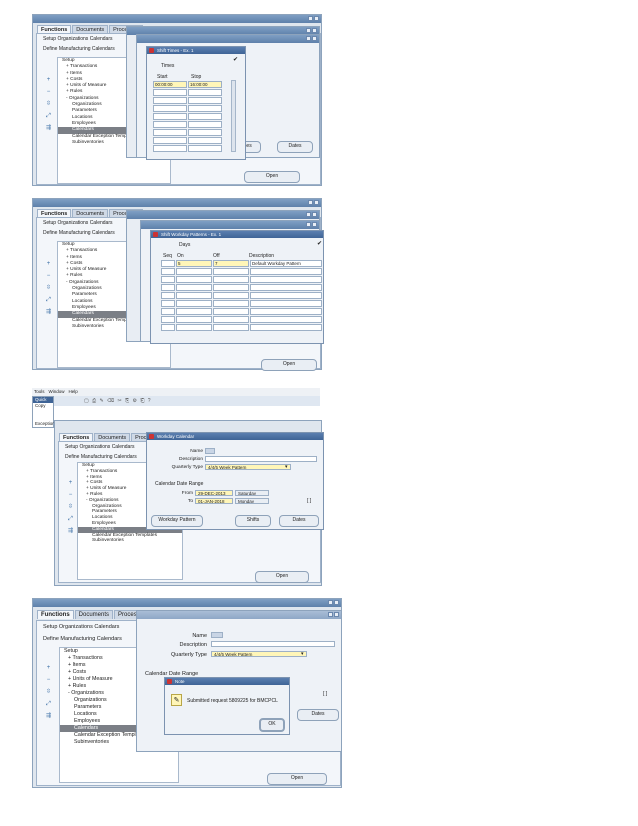 The width and height of the screenshot is (638, 826). What do you see at coordinates (130, 541) in the screenshot?
I see `tree-item: Subinventories` at bounding box center [130, 541].